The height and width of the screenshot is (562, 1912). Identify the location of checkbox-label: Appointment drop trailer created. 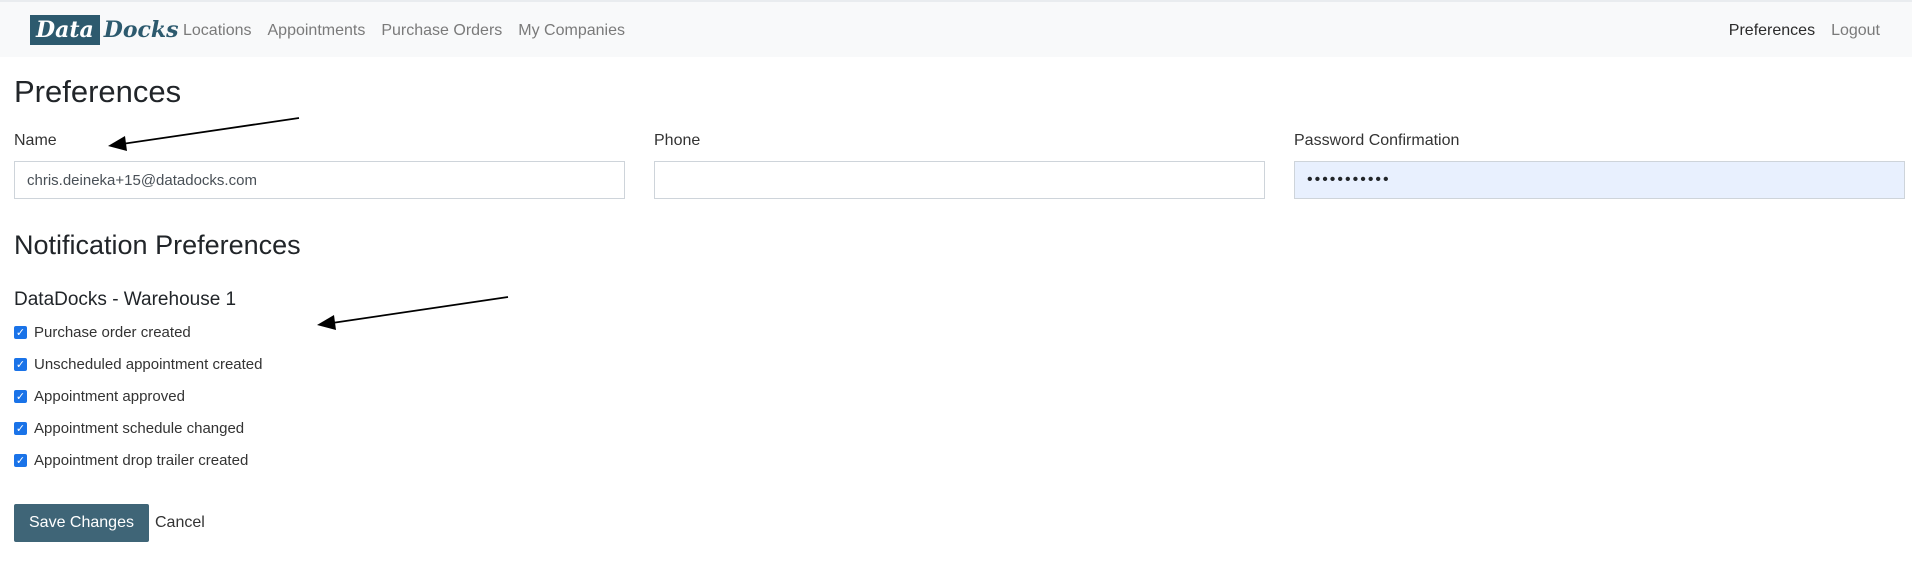
(141, 460).